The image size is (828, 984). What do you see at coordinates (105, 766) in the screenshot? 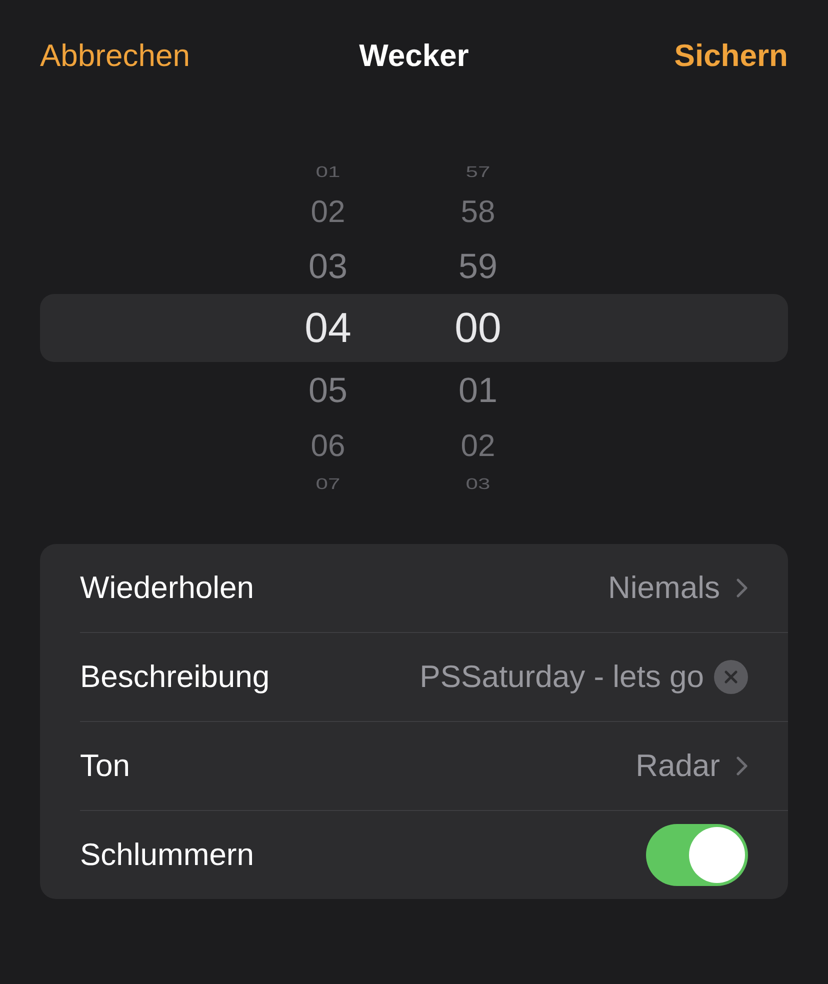
I see `setting-label: Ton` at bounding box center [105, 766].